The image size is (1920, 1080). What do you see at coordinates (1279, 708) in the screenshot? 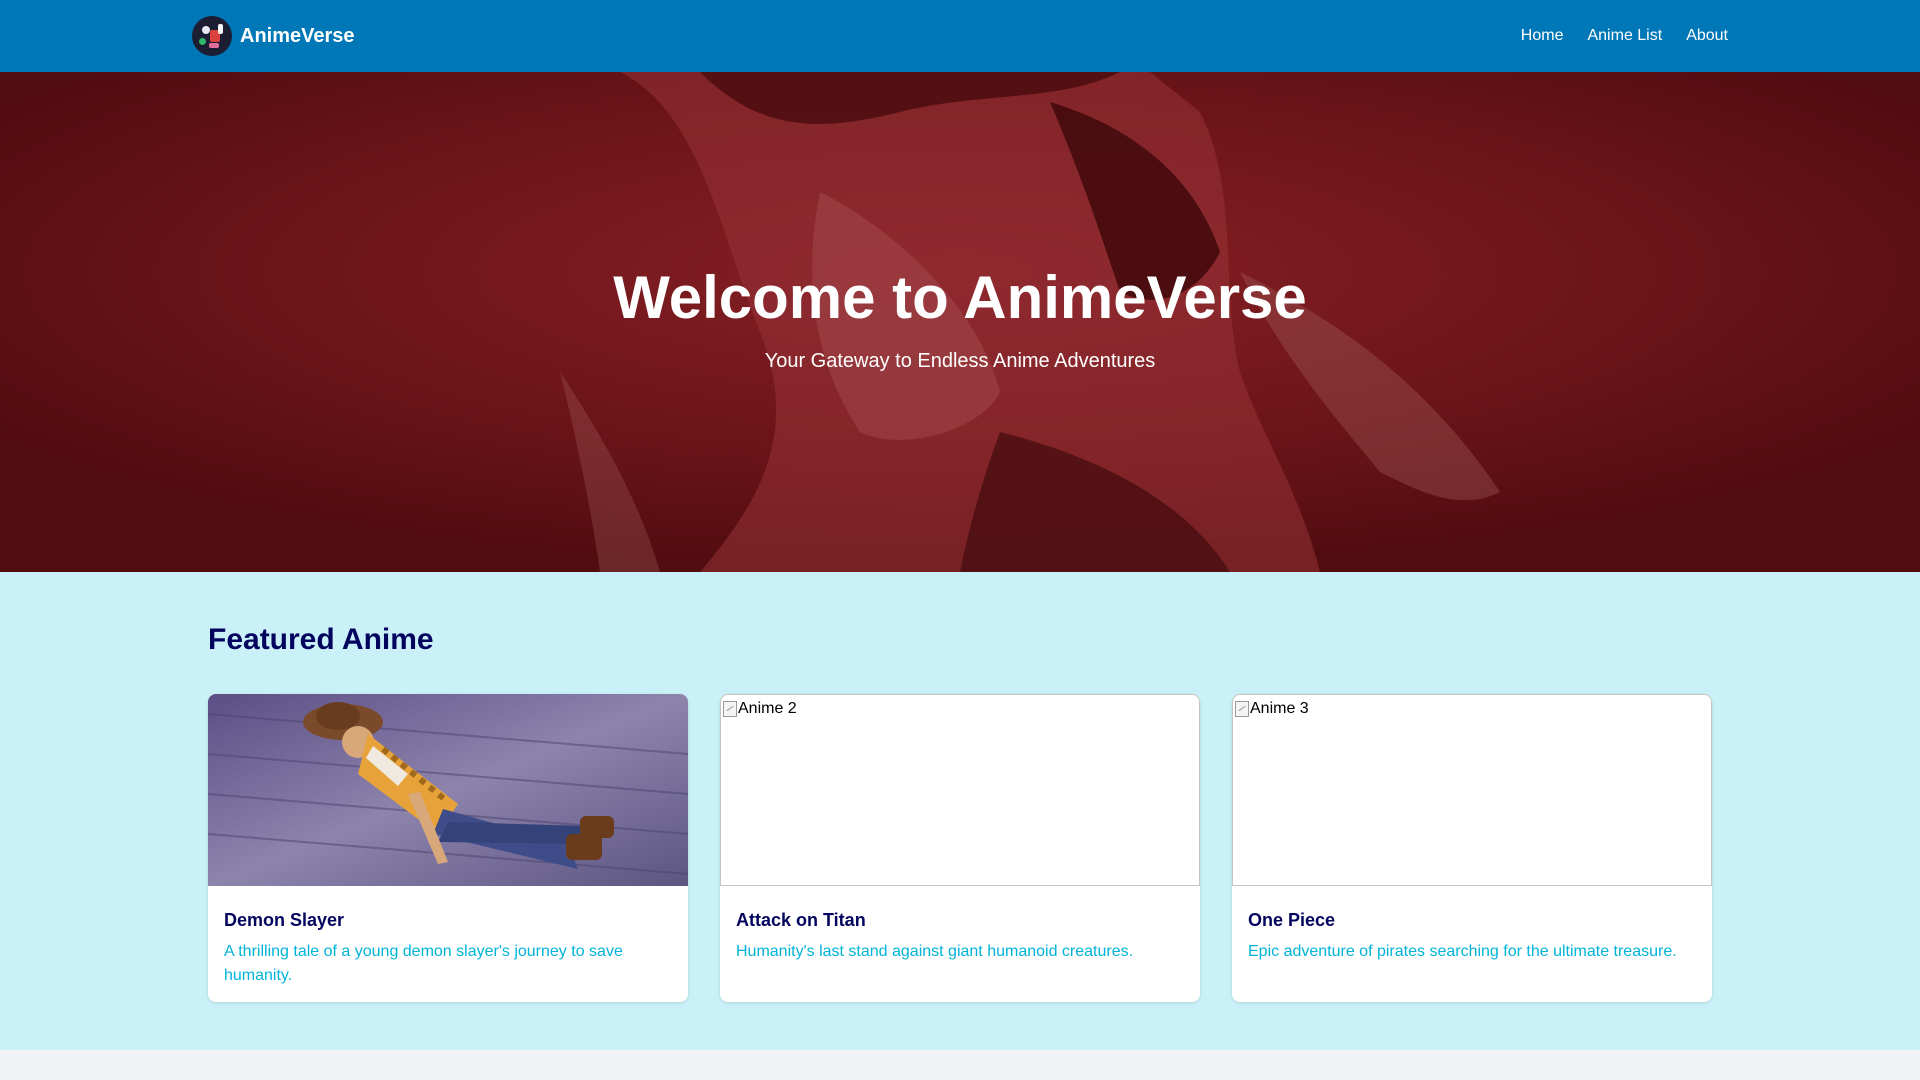
I see `image-alt-text: Anime 3` at bounding box center [1279, 708].